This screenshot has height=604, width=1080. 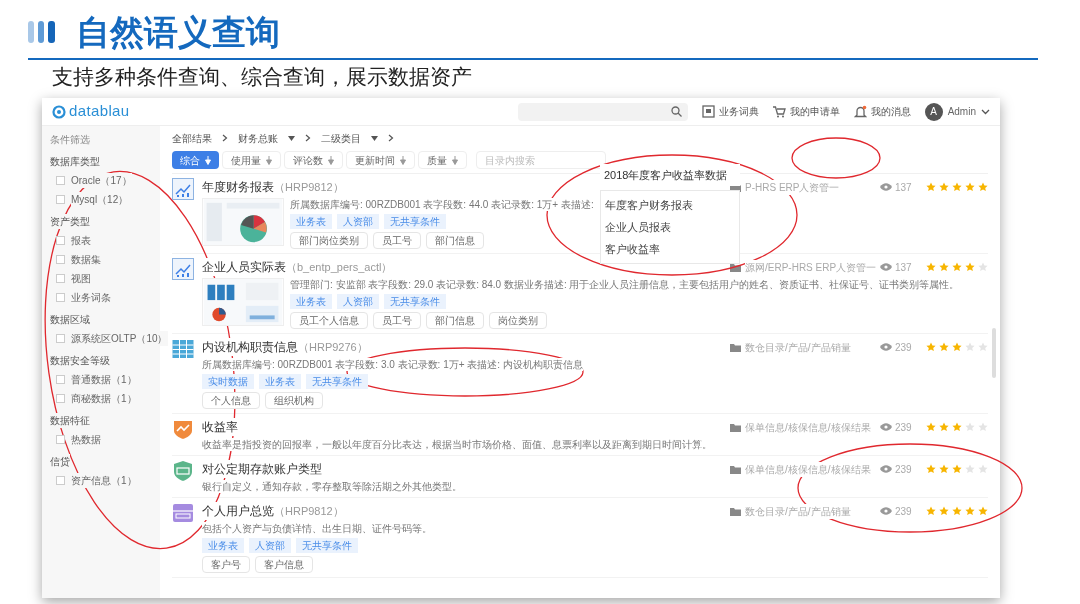 I want to click on filter-group-label: 数据特征, so click(x=70, y=420).